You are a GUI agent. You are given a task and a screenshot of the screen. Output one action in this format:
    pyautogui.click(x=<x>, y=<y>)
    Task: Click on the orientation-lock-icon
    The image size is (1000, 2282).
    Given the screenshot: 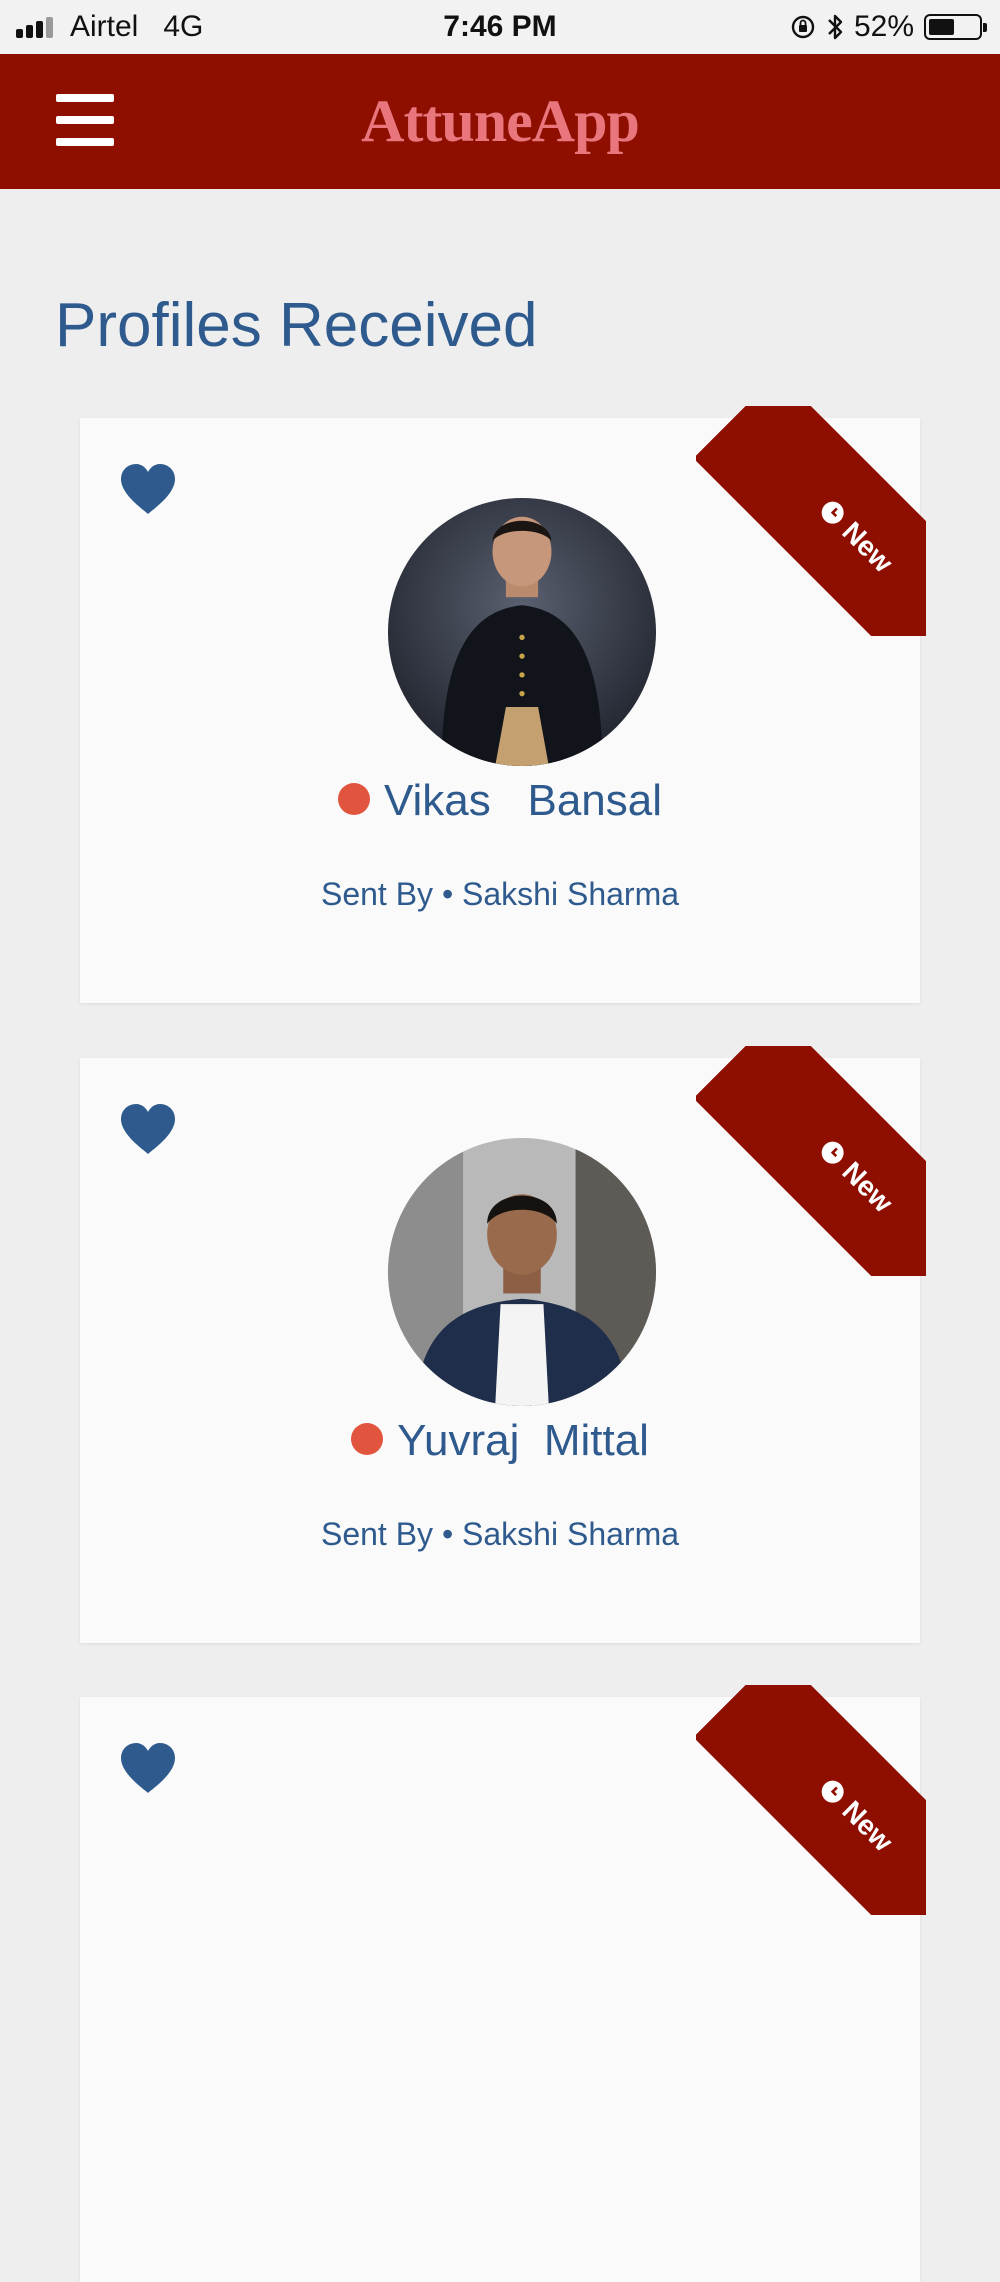 What is the action you would take?
    pyautogui.click(x=803, y=27)
    